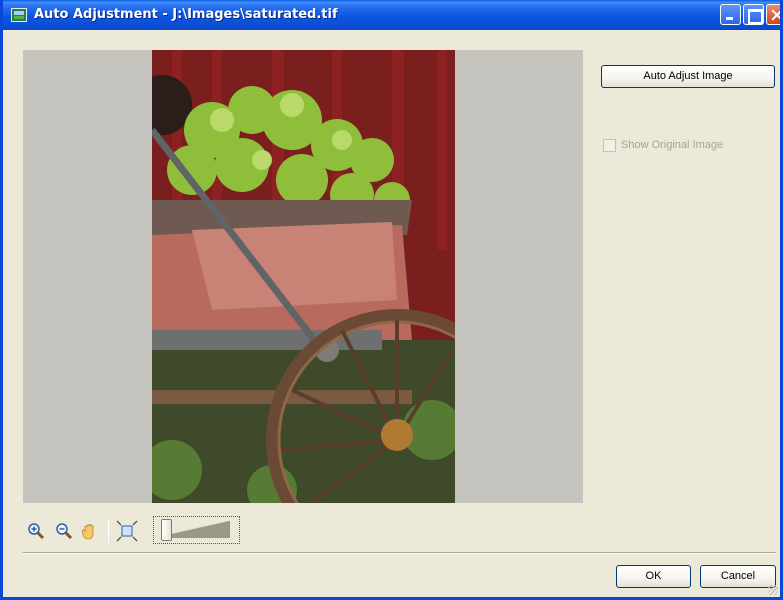 Image resolution: width=783 pixels, height=600 pixels. I want to click on footer-divider, so click(399, 553).